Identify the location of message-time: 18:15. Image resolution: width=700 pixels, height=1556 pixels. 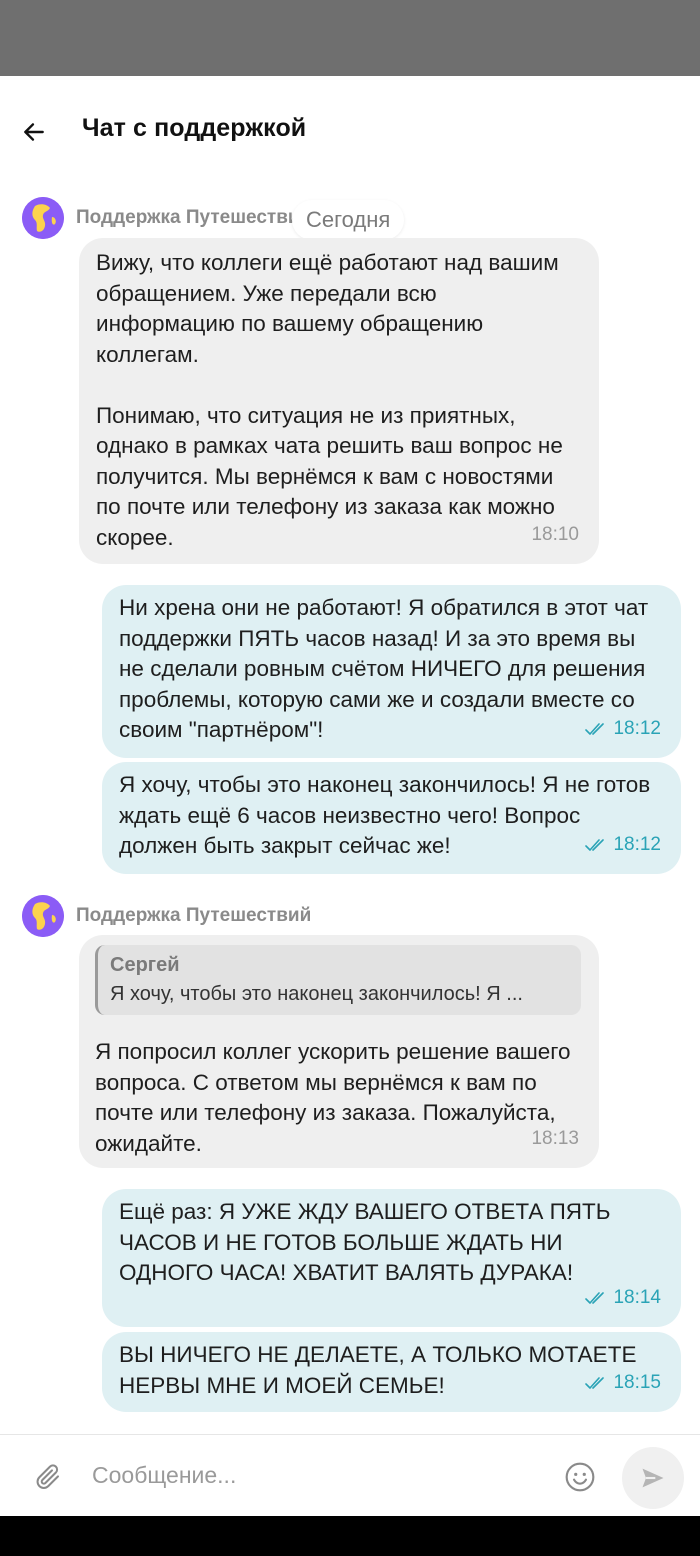
(623, 1383).